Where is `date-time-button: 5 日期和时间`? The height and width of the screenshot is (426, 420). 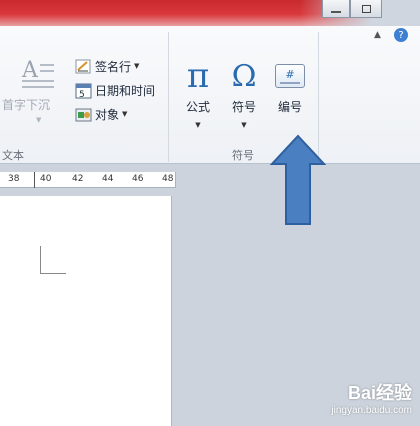
date-time-button: 5 日期和时间 is located at coordinates (114, 90).